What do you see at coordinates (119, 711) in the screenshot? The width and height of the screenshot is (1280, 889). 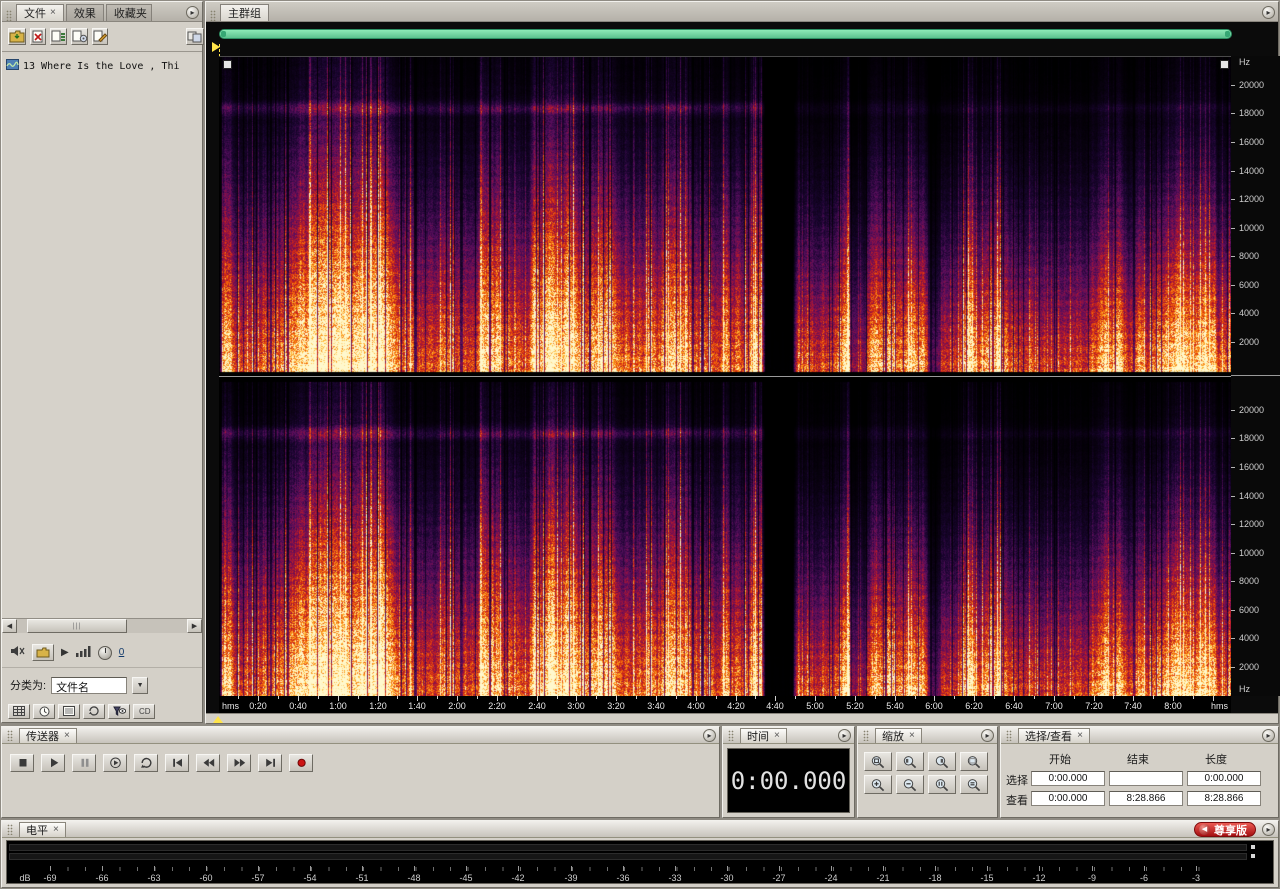 I see `view-toggle-filter-eye-icon` at bounding box center [119, 711].